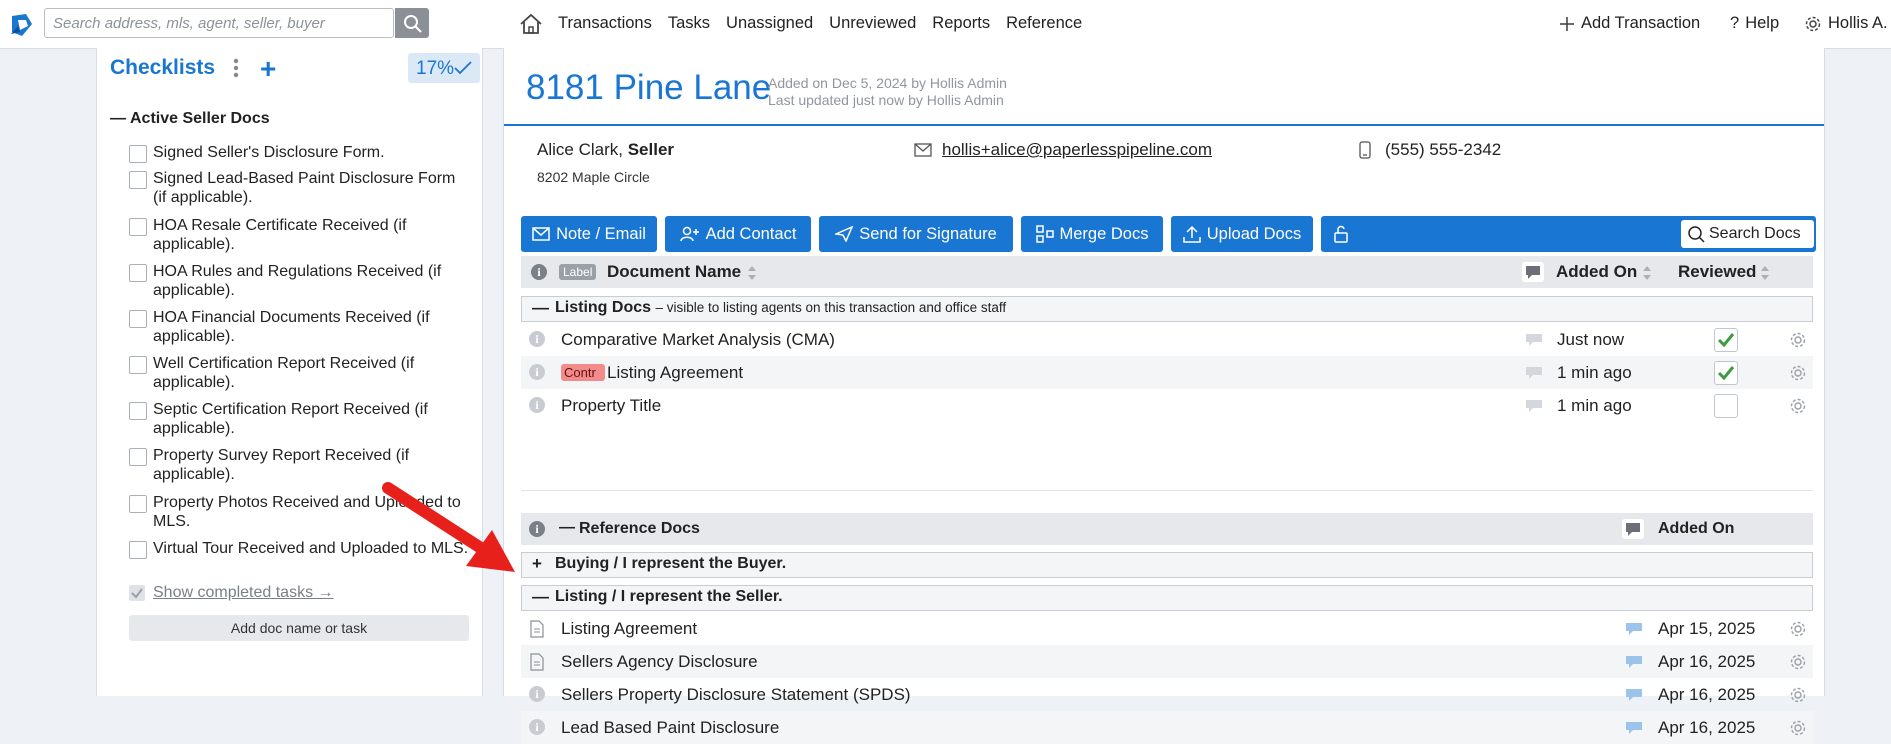 The width and height of the screenshot is (1891, 744). I want to click on search-button, so click(412, 23).